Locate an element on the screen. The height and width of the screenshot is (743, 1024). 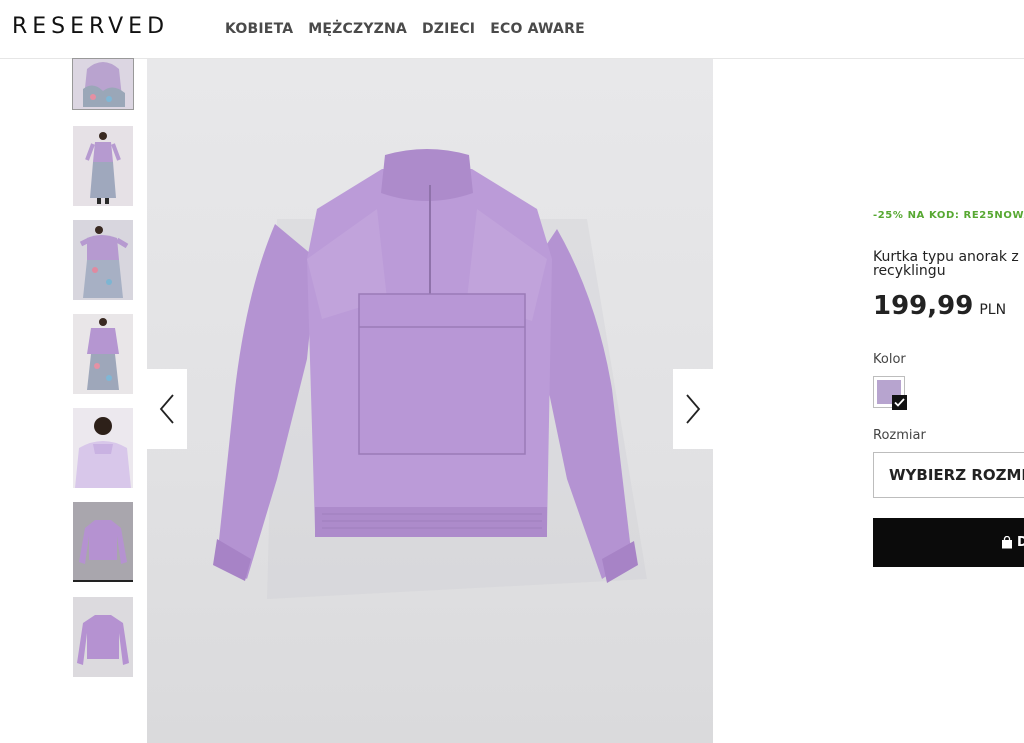
product-title-line-2: recyklingu is located at coordinates (909, 271).